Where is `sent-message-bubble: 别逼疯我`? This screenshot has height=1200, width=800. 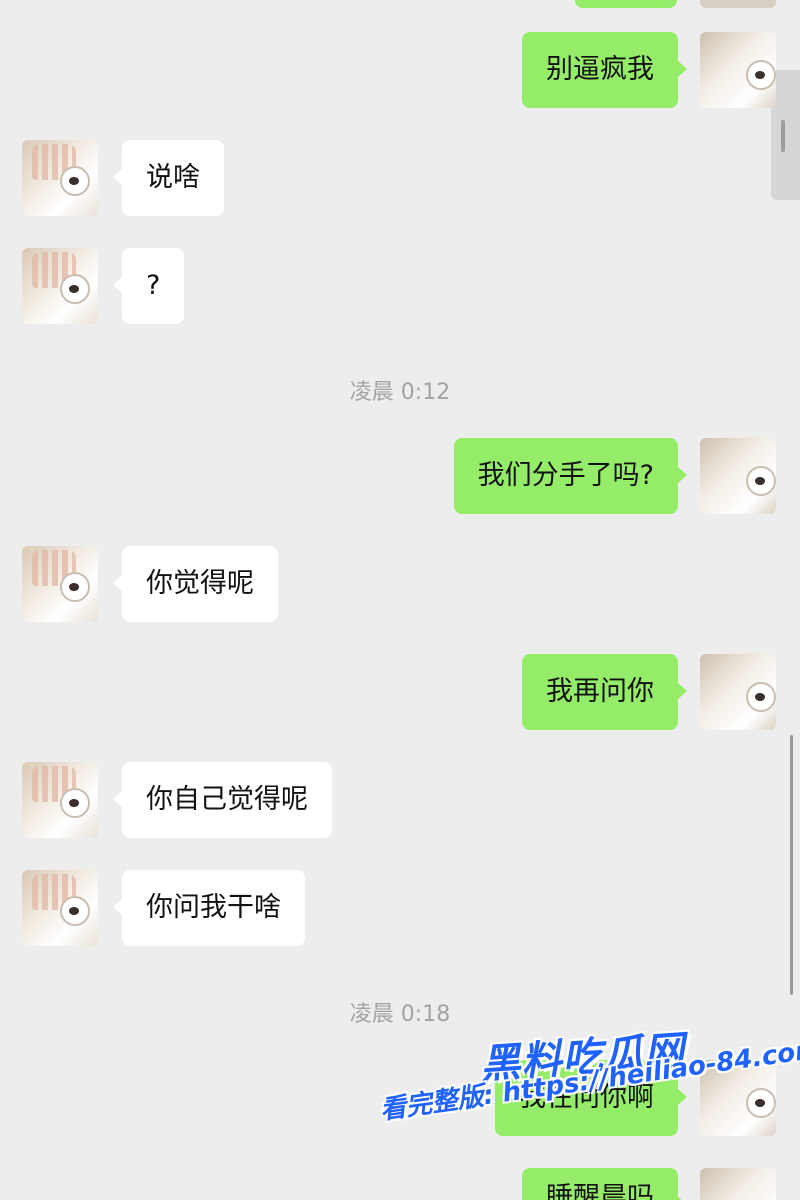
sent-message-bubble: 别逼疯我 is located at coordinates (604, 70).